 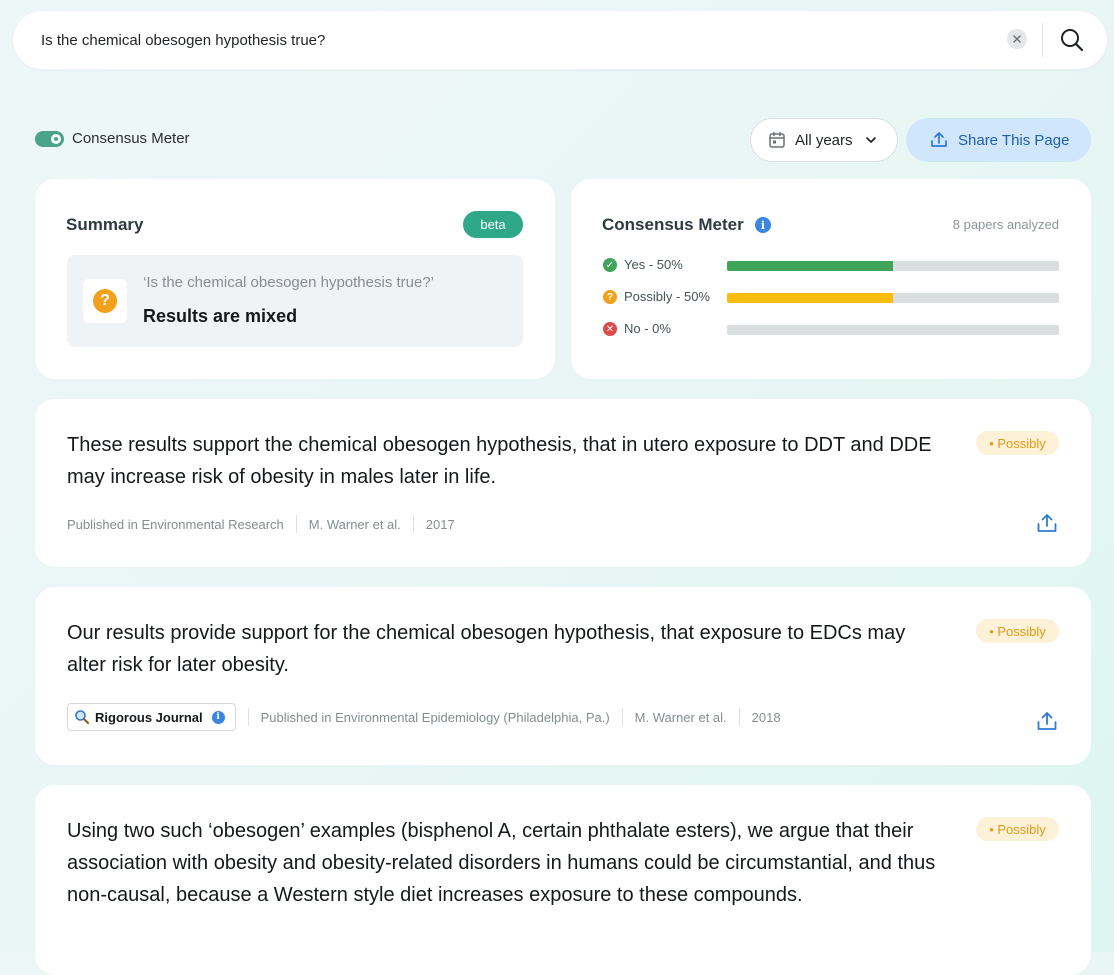 I want to click on meter-label-no: No - 0%, so click(x=647, y=328).